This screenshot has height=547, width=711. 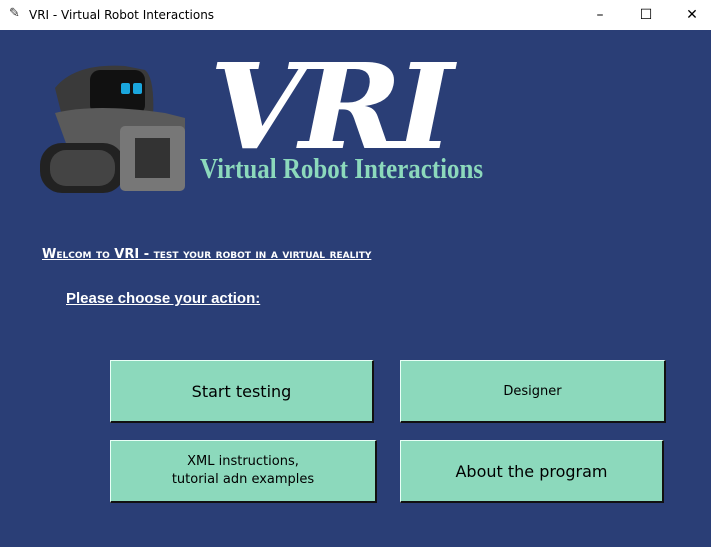 What do you see at coordinates (163, 298) in the screenshot?
I see `choose-action-label: Please choose your action:` at bounding box center [163, 298].